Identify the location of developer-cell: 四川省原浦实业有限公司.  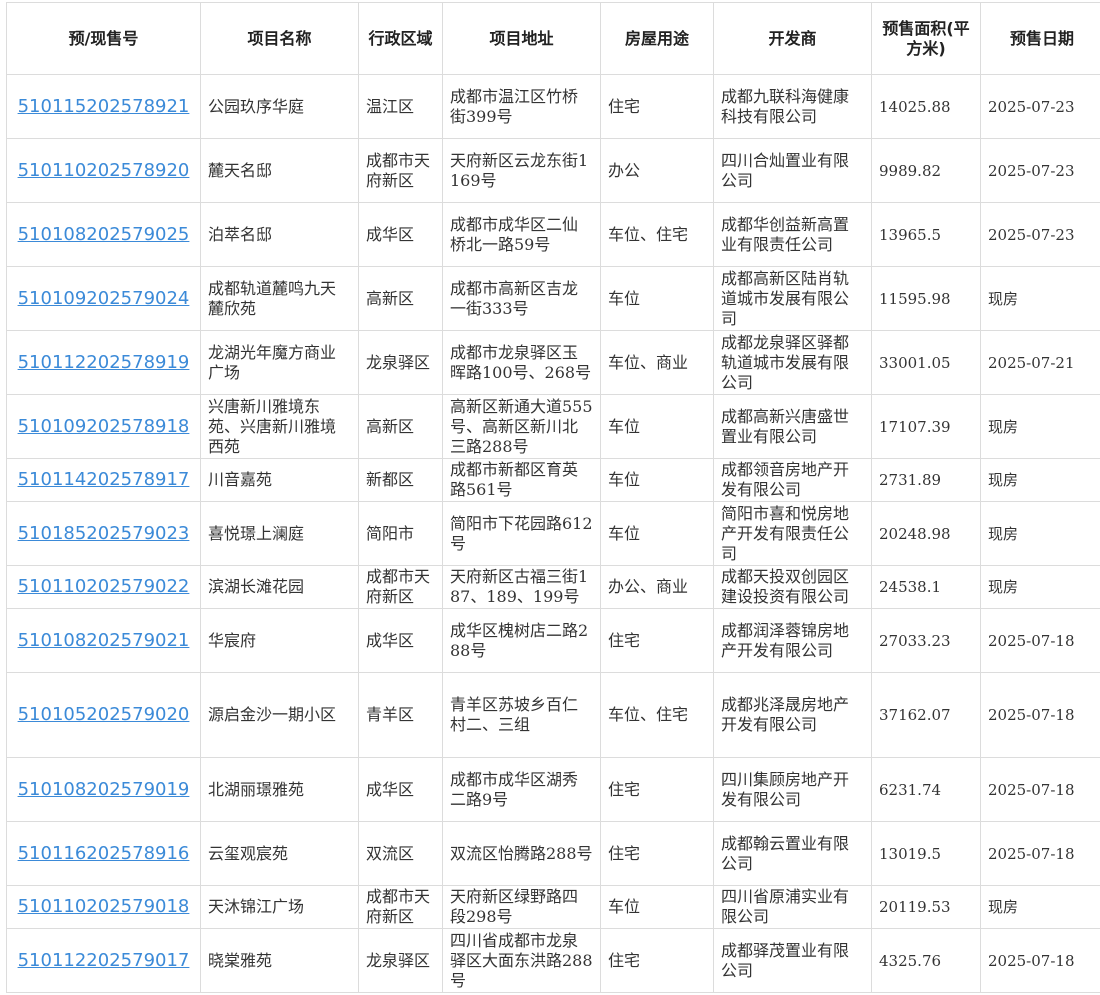
(792, 907).